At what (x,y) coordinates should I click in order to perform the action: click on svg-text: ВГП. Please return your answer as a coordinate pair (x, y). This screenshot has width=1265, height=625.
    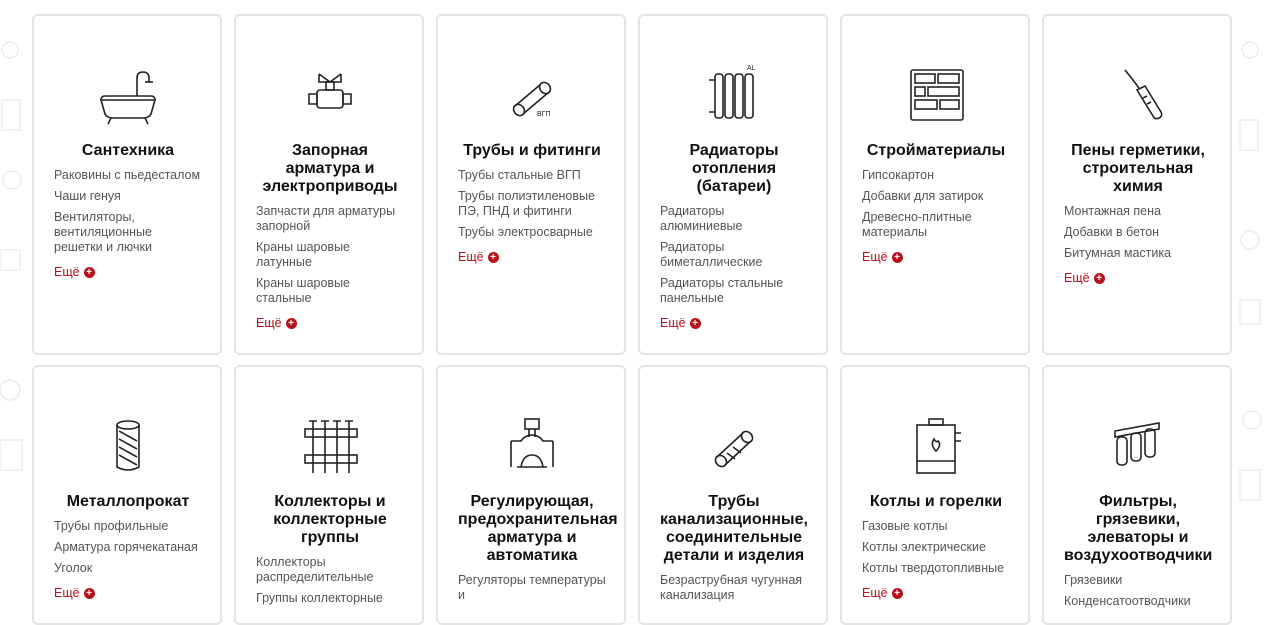
    Looking at the image, I should click on (544, 114).